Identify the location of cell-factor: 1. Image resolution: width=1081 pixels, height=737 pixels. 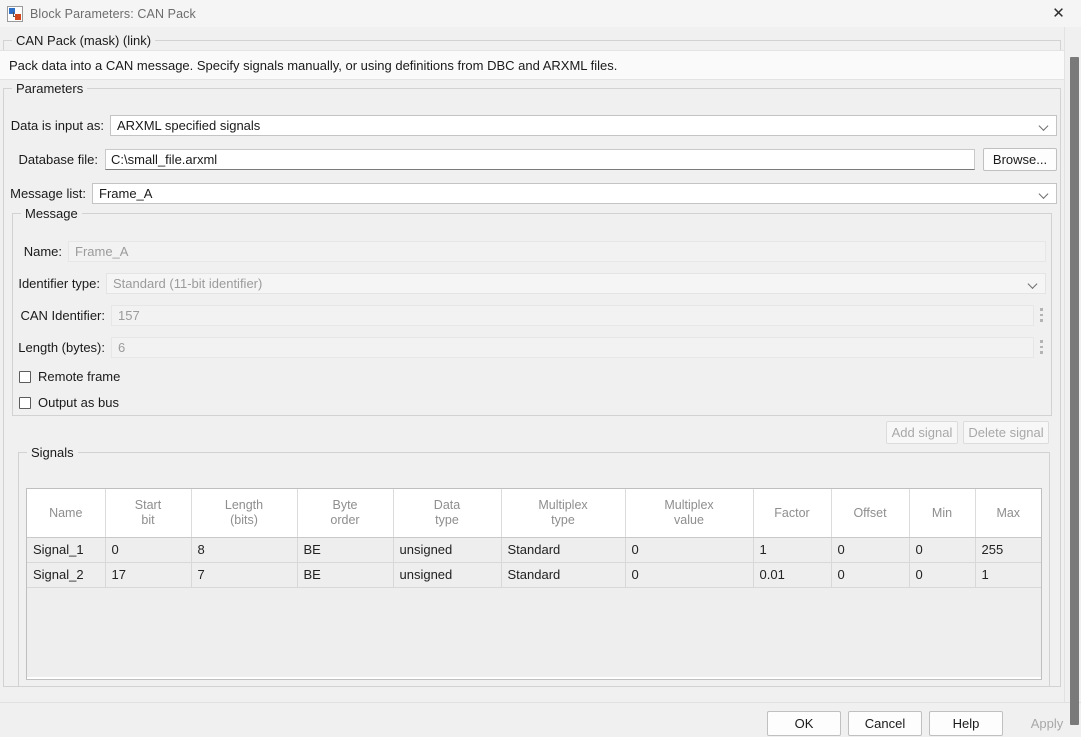
(792, 550).